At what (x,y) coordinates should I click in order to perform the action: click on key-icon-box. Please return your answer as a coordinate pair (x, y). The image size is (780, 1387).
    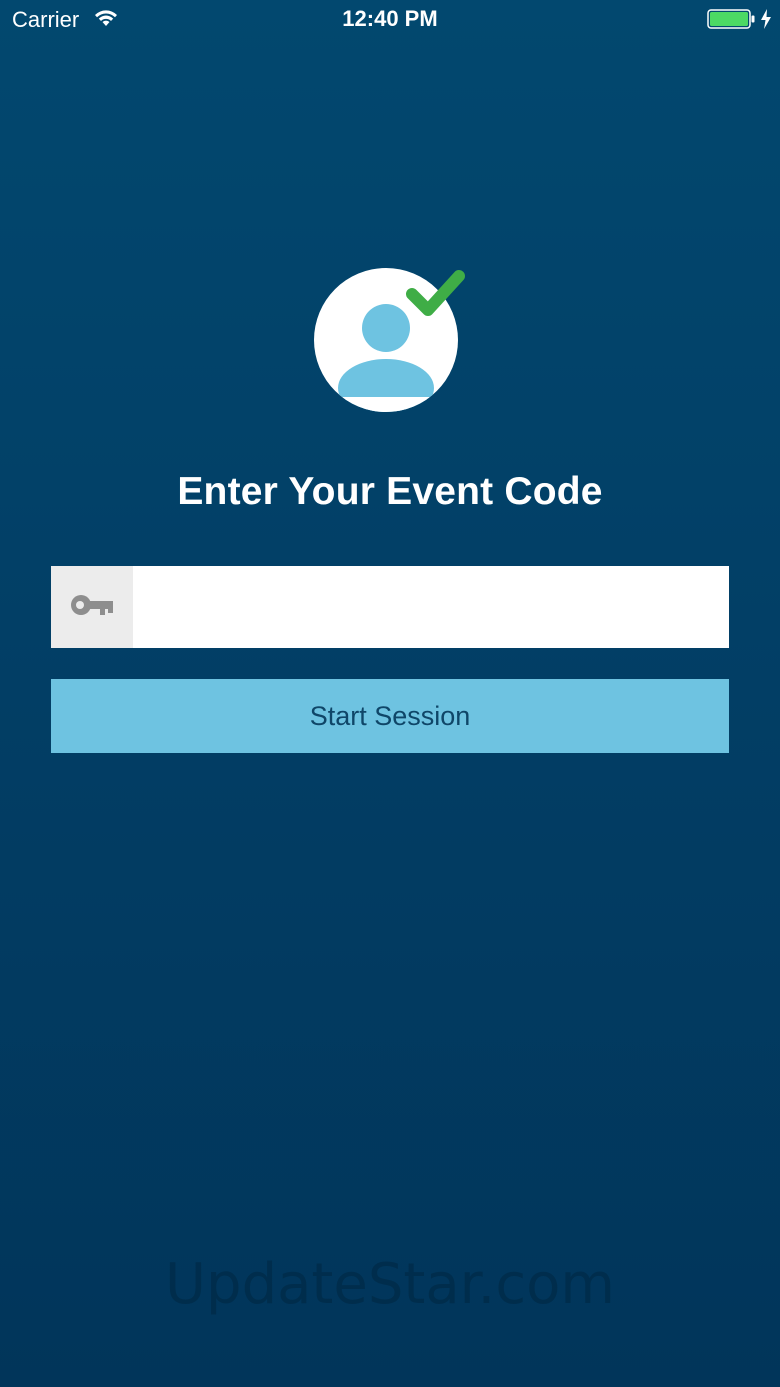
    Looking at the image, I should click on (92, 607).